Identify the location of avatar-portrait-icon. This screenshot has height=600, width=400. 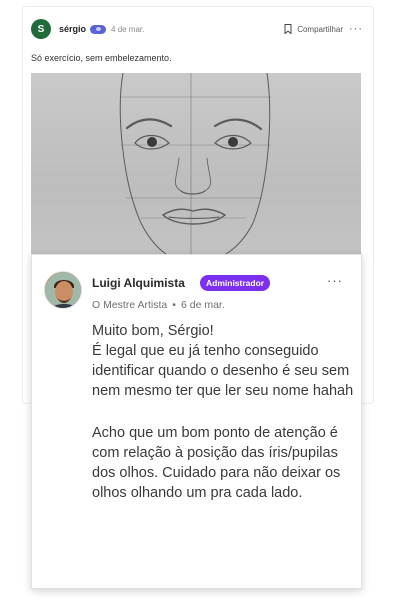
(63, 290).